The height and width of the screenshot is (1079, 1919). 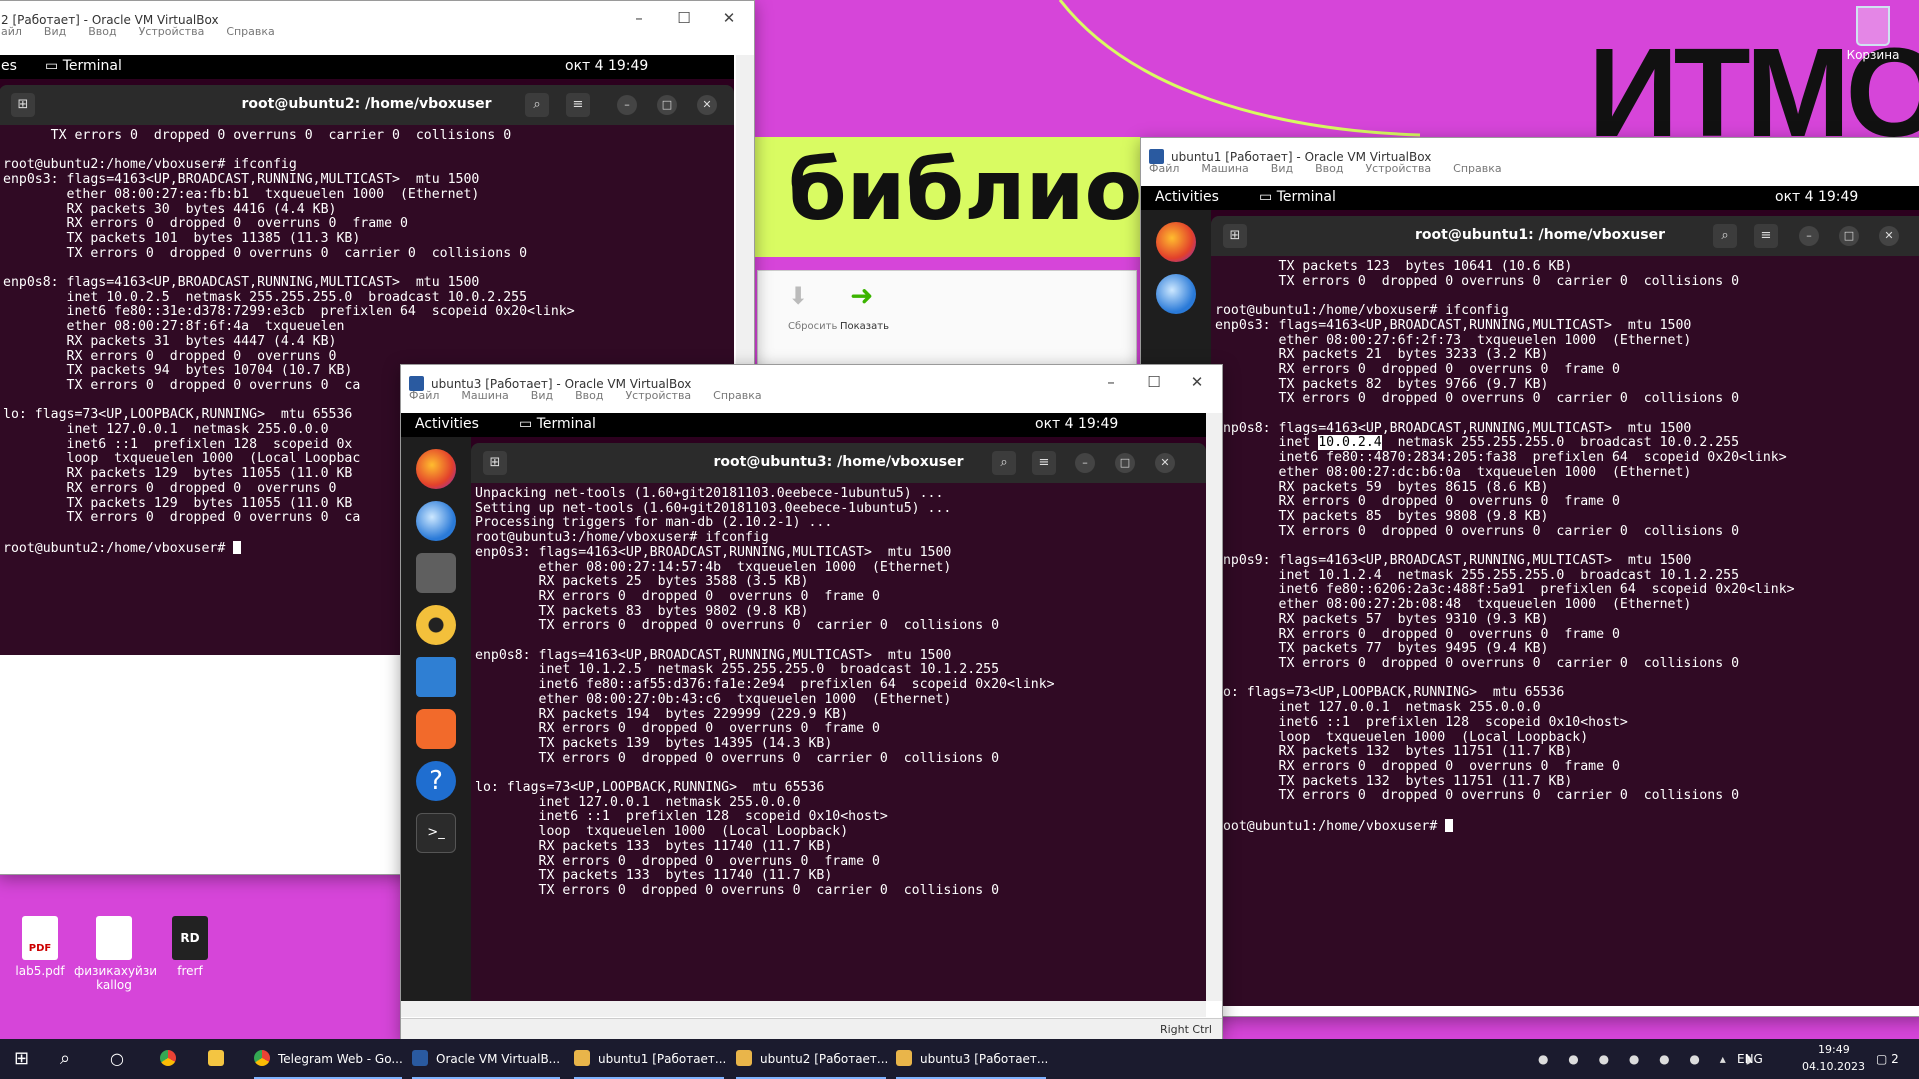 What do you see at coordinates (864, 326) in the screenshot?
I see `show-label: Показать` at bounding box center [864, 326].